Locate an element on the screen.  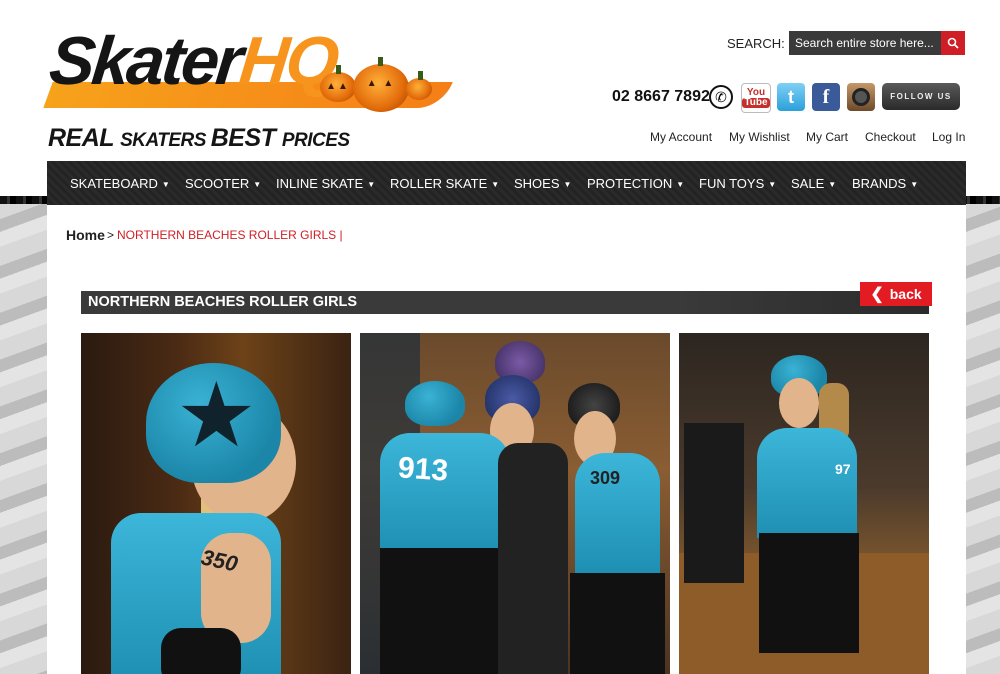
pumpkin-icon: ▲▲ is located at coordinates (338, 83).